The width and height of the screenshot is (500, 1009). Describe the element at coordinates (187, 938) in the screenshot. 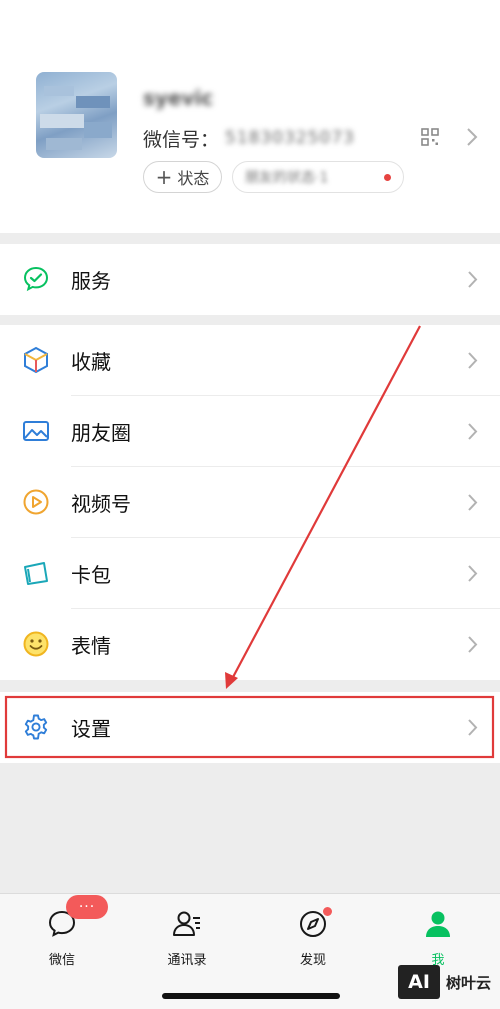

I see `tab-contacts: 通讯录` at that location.